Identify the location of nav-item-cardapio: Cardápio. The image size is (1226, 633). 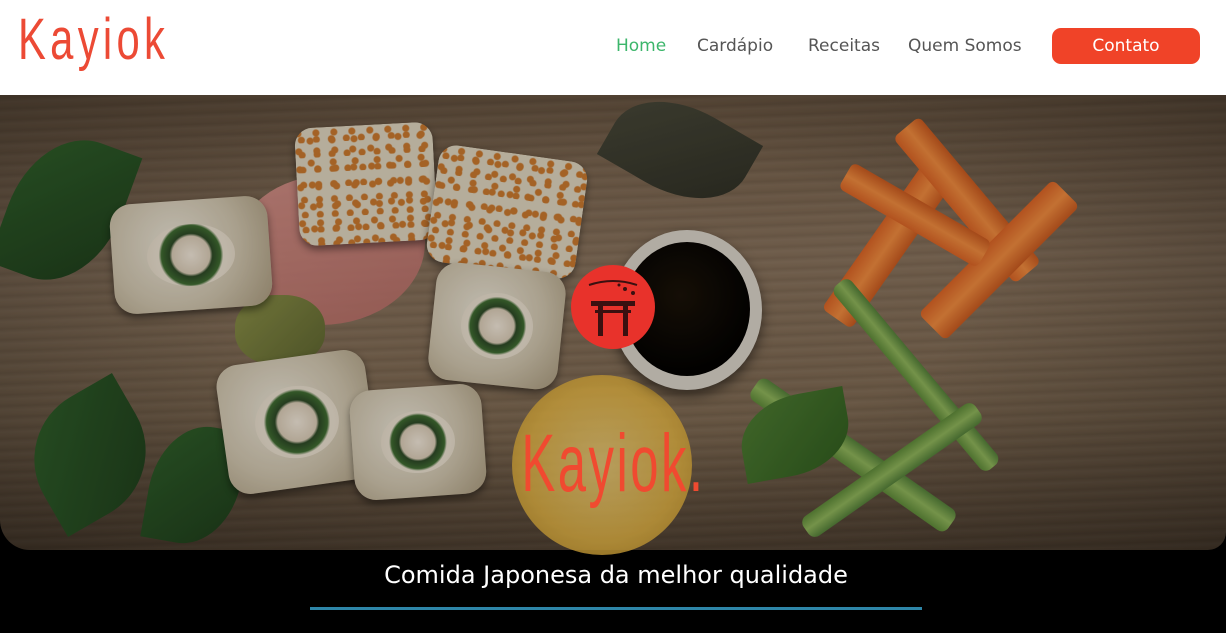
(735, 46).